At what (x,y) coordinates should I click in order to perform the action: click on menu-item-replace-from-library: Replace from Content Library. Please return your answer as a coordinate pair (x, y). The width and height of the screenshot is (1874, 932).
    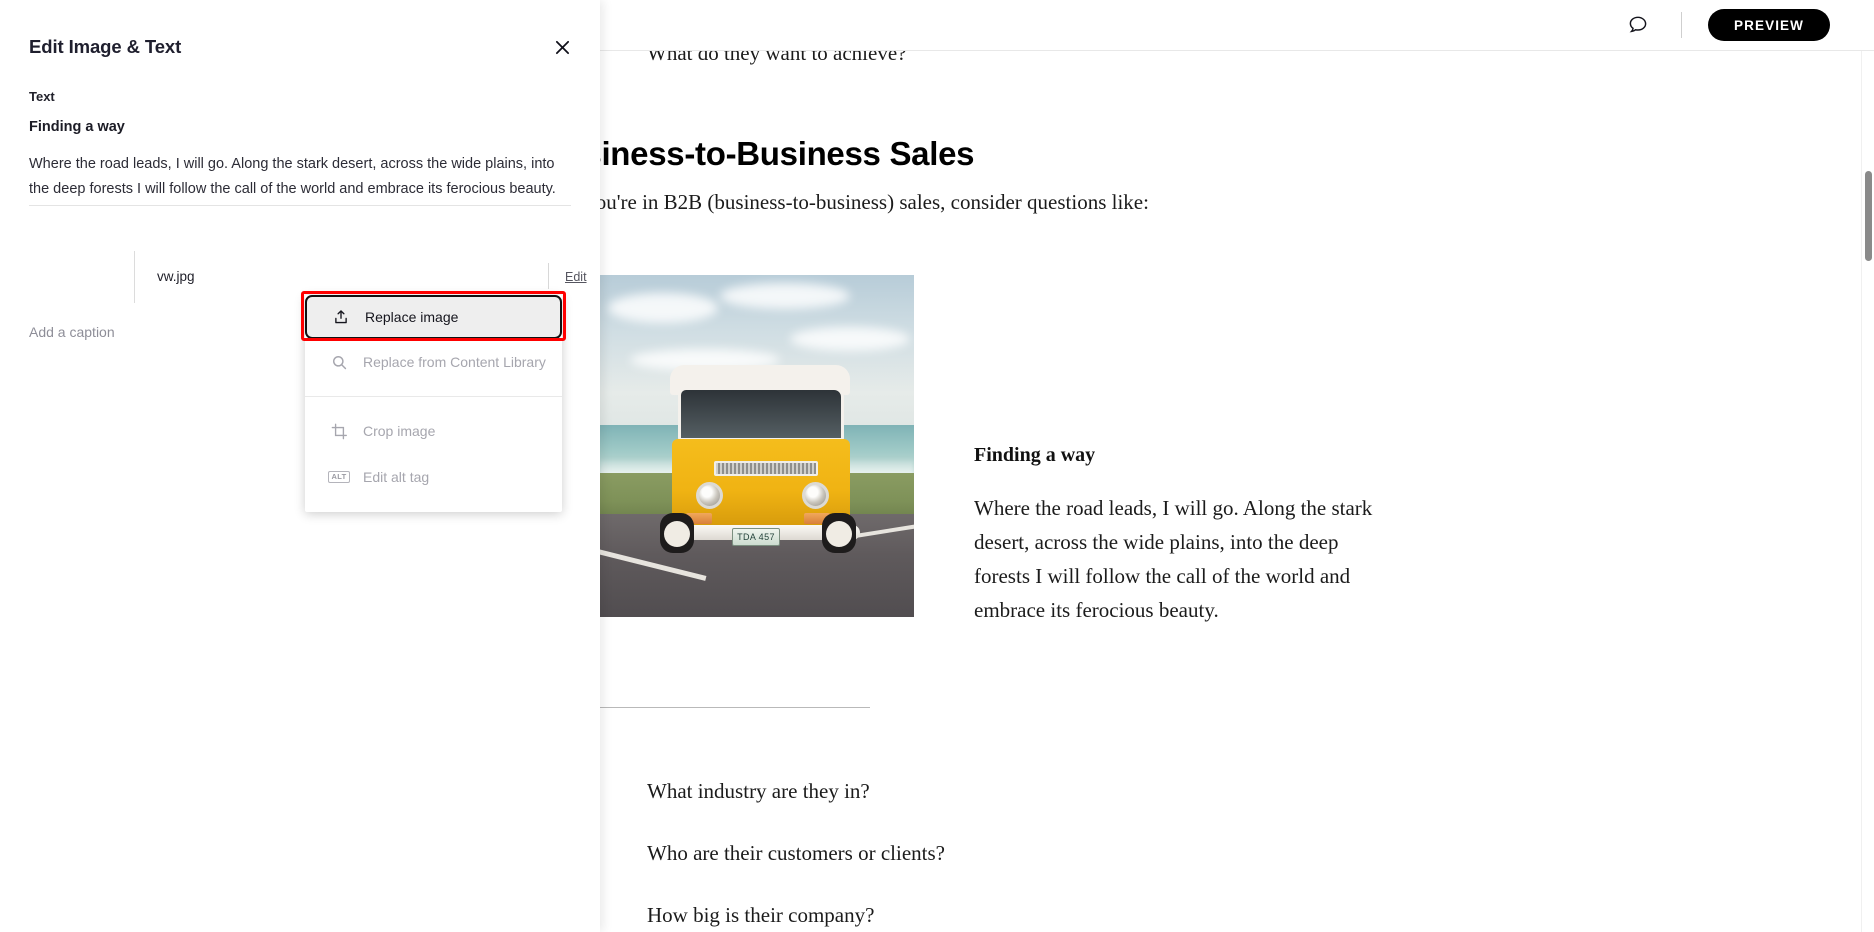
    Looking at the image, I should click on (433, 362).